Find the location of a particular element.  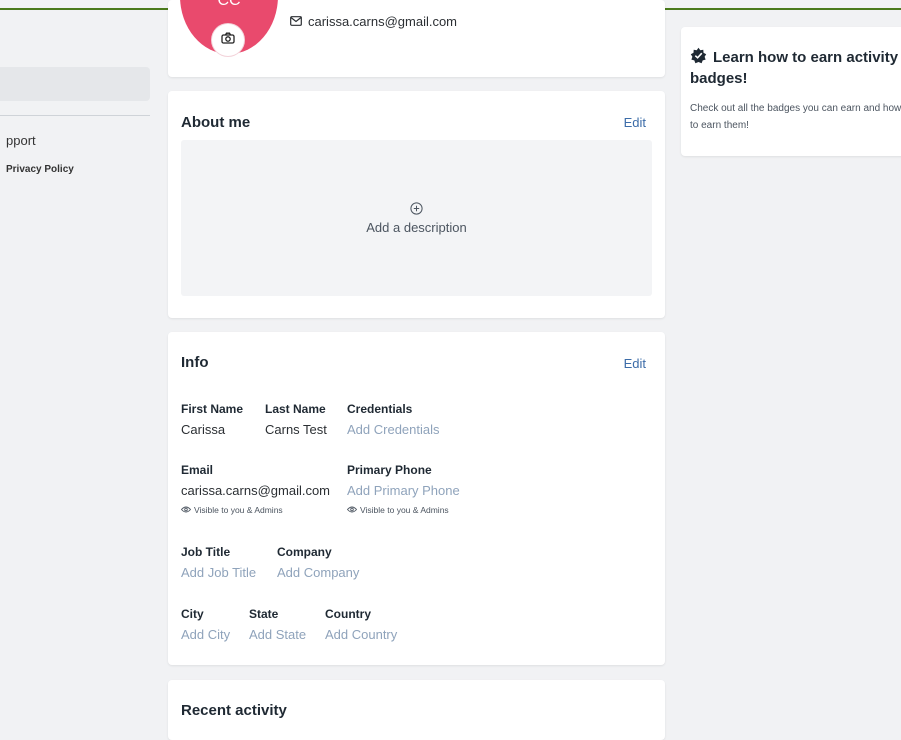

credentials-label: Credentials is located at coordinates (380, 409).